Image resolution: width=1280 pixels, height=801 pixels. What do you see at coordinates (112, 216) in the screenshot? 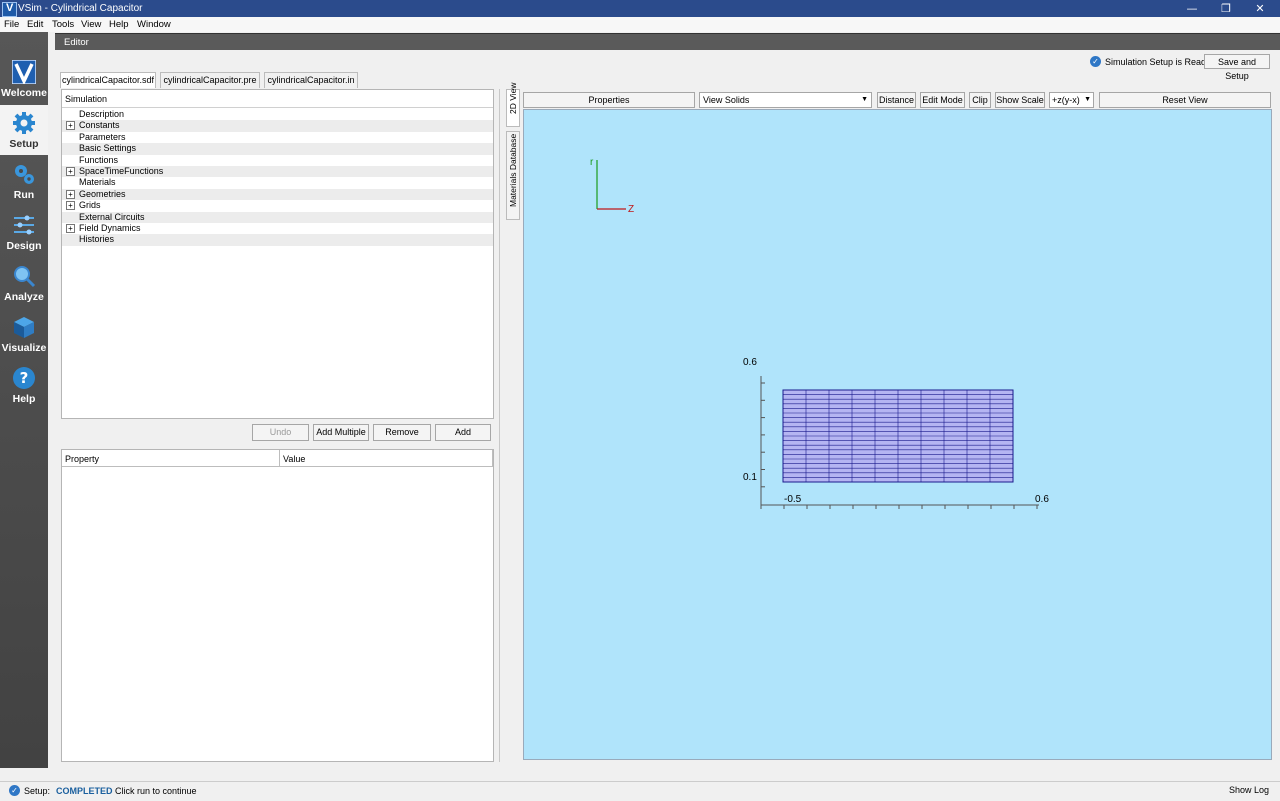
I see `tree-item-label: External Circuits` at bounding box center [112, 216].